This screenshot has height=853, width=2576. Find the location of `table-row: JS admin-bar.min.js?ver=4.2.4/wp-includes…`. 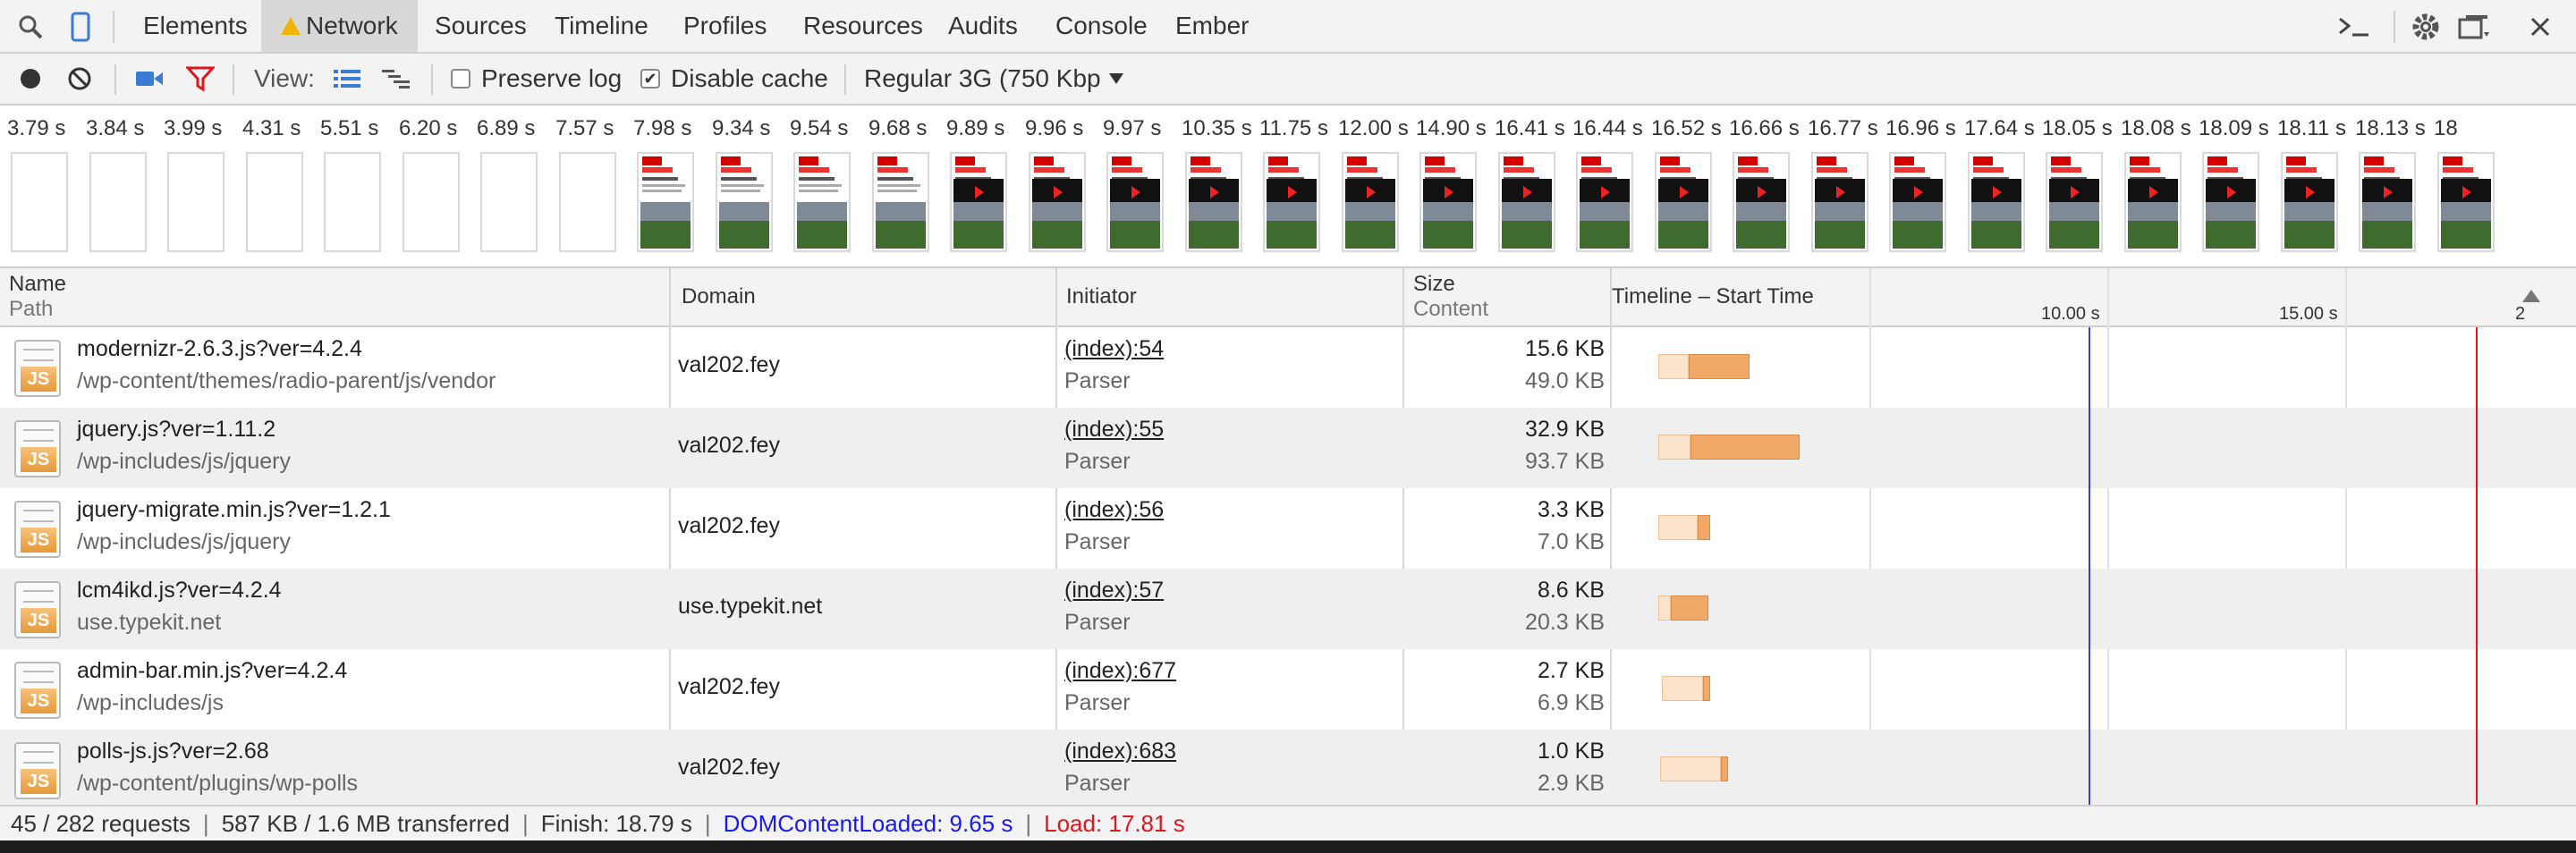

table-row: JS admin-bar.min.js?ver=4.2.4/wp-includes… is located at coordinates (1288, 689).